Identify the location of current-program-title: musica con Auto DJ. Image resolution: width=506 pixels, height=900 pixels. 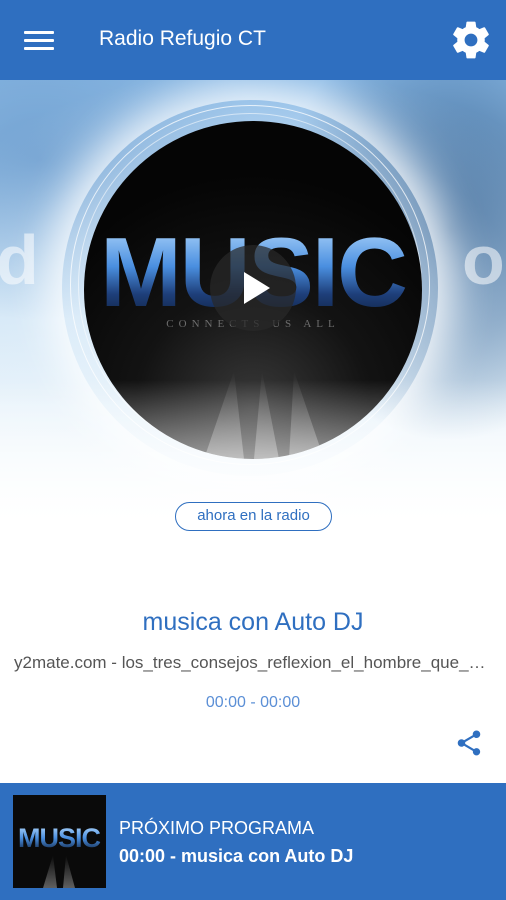
(253, 622).